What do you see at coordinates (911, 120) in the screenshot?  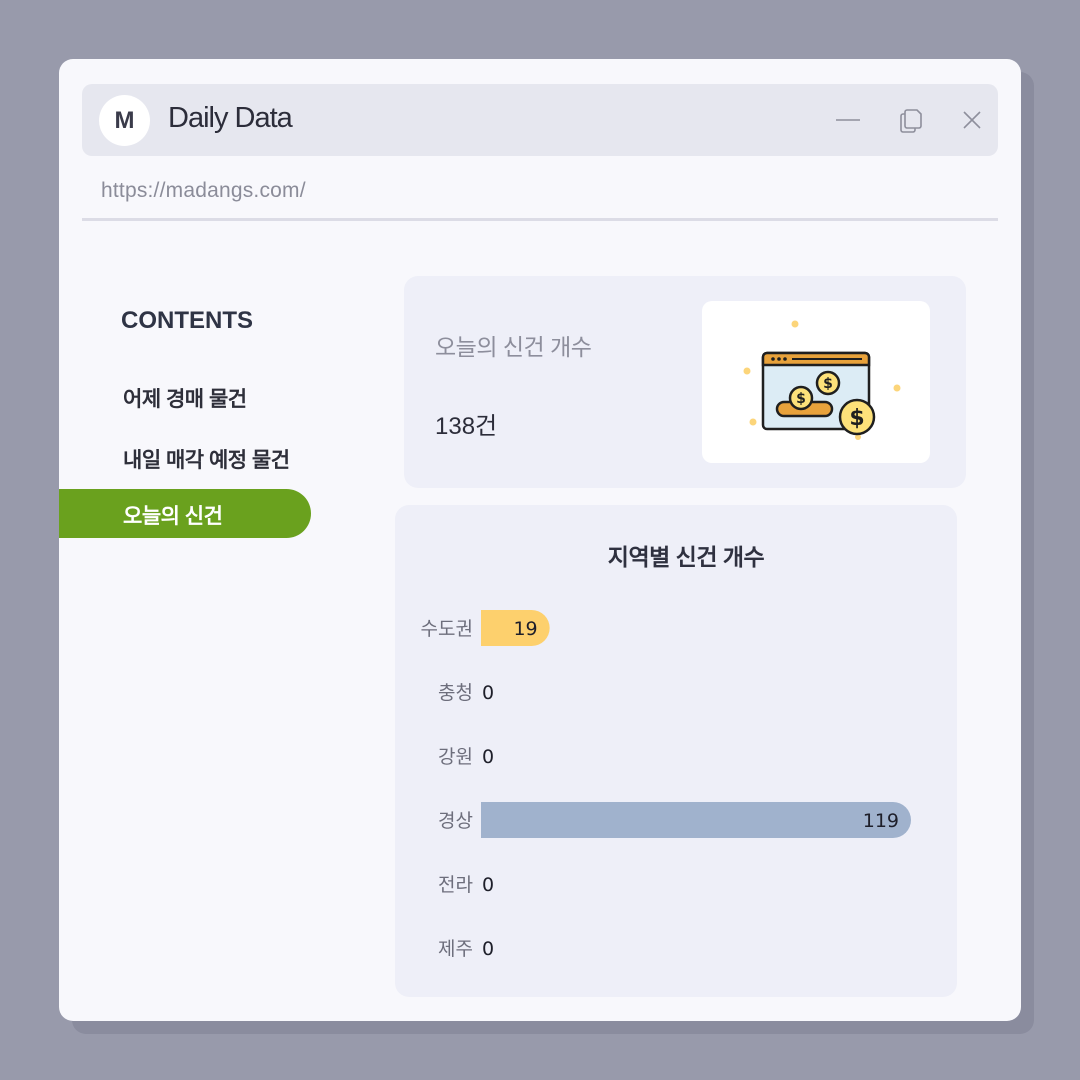 I see `restore-icon` at bounding box center [911, 120].